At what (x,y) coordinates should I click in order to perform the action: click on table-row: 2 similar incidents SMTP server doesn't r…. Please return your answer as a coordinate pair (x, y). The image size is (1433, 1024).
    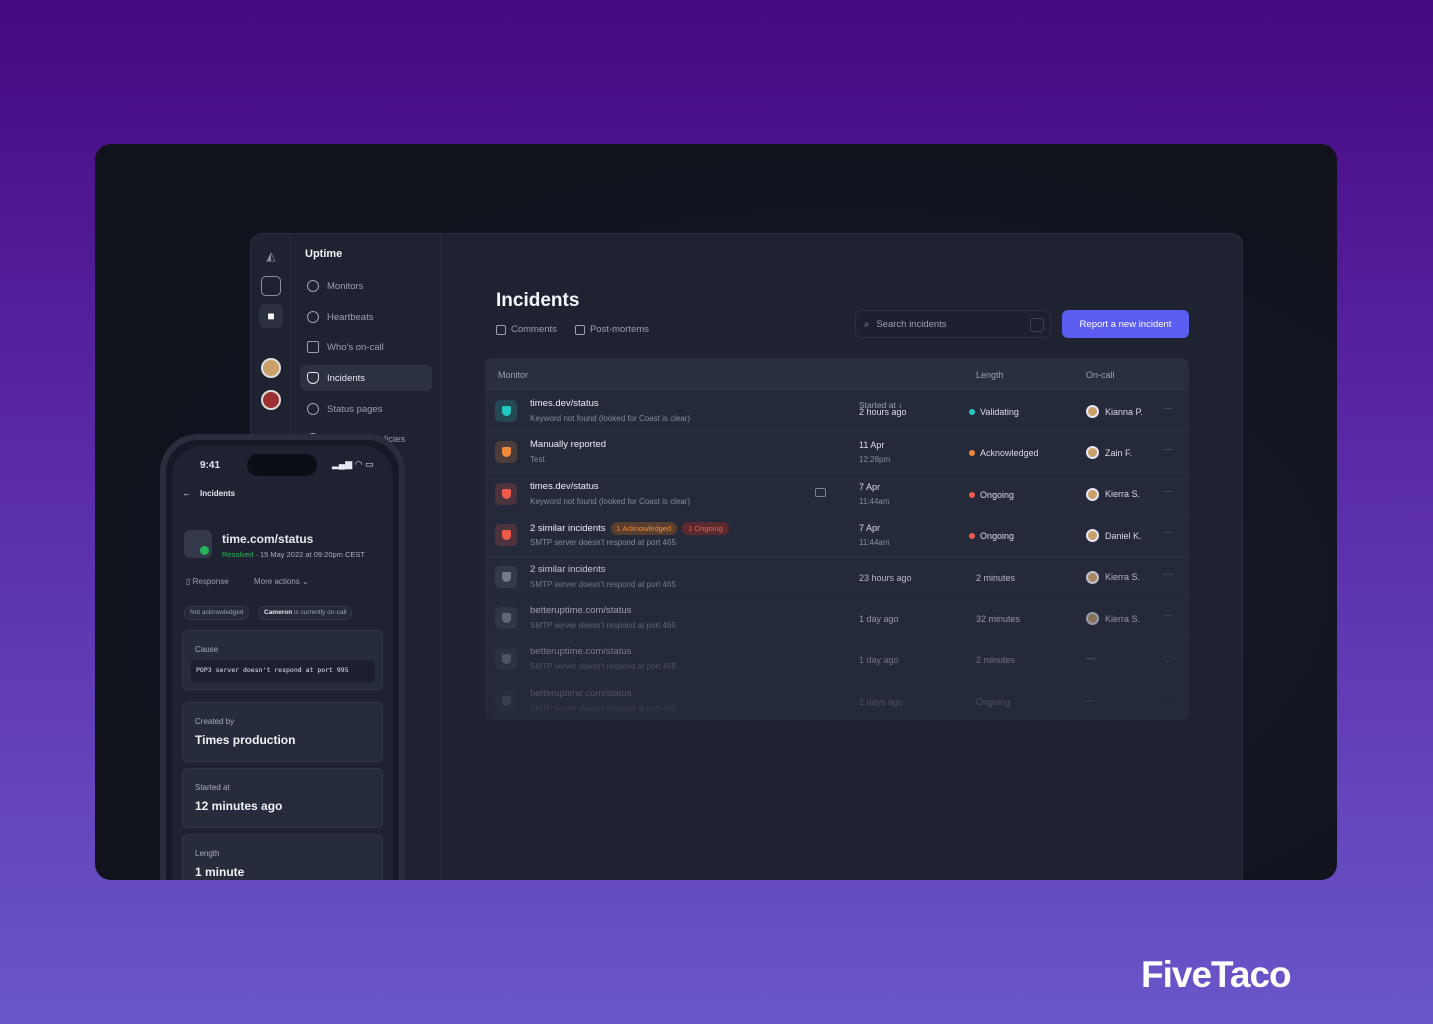
    Looking at the image, I should click on (837, 576).